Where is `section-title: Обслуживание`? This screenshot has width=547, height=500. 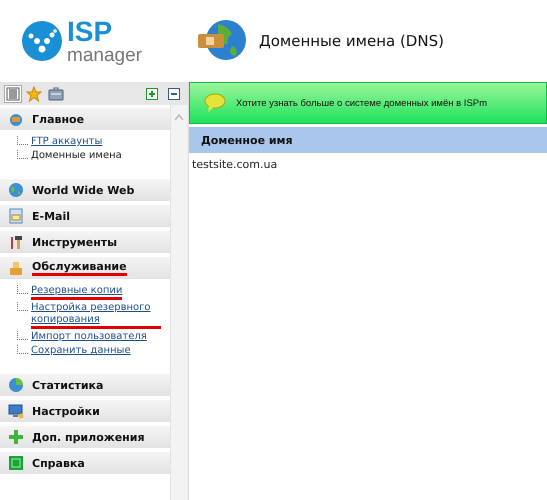
section-title: Обслуживание is located at coordinates (79, 268).